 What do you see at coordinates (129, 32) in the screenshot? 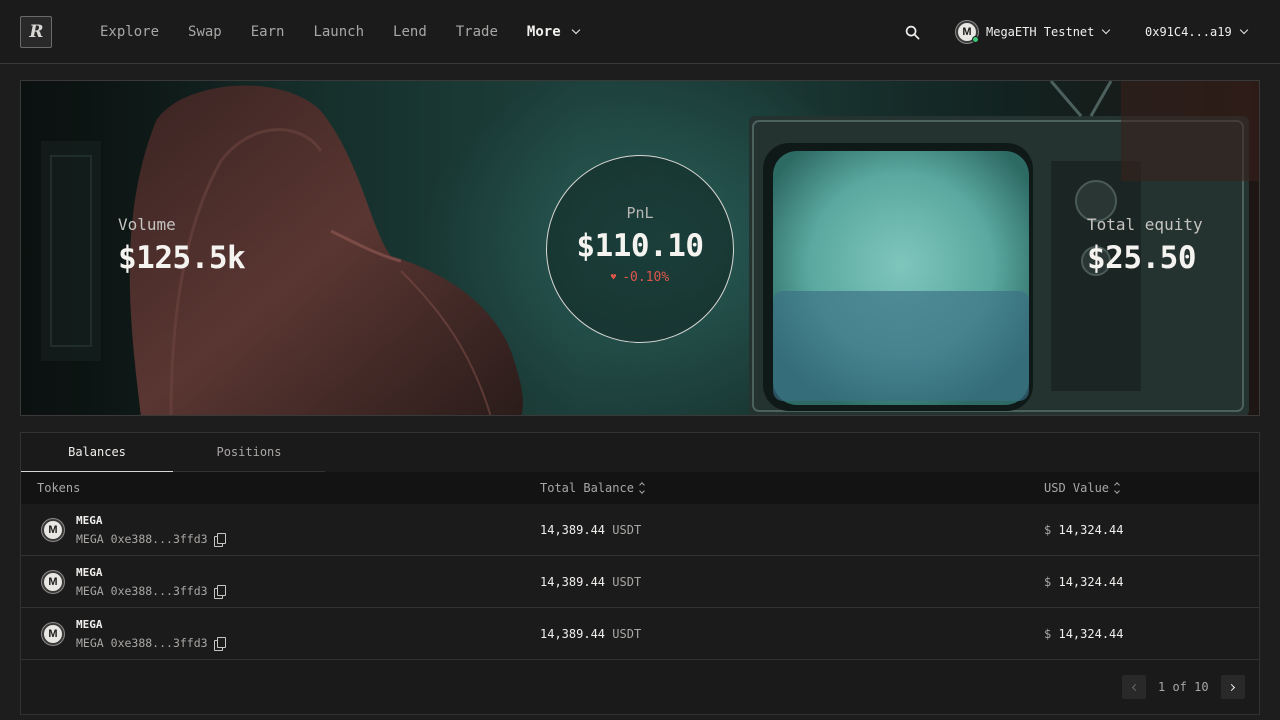
I see `nav-link-explore: Explore` at bounding box center [129, 32].